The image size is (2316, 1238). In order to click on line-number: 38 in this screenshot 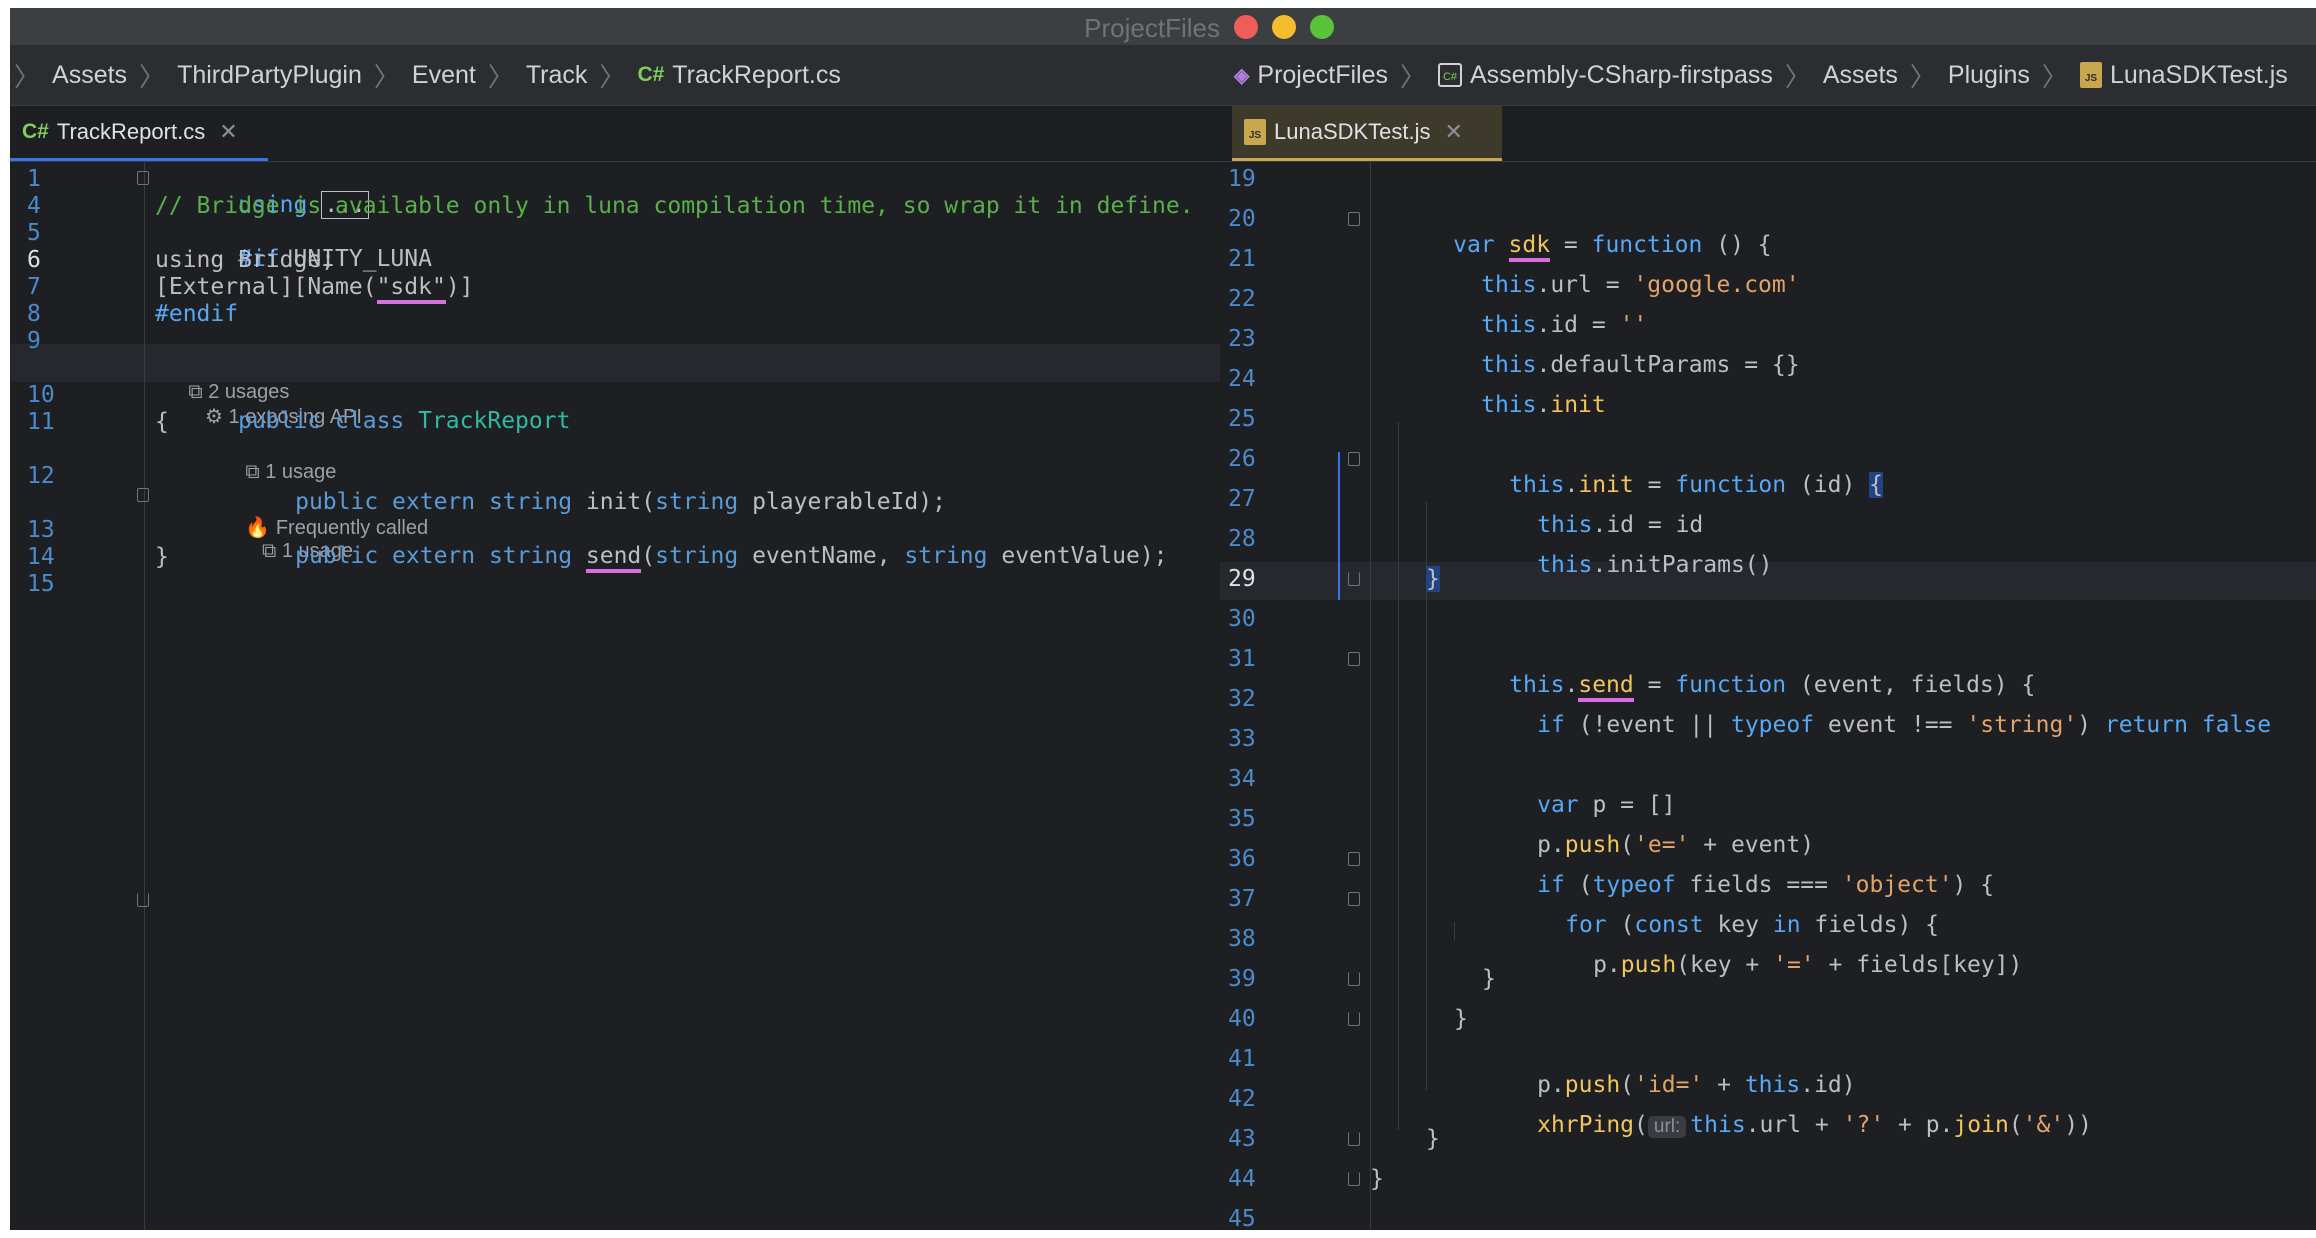, I will do `click(1242, 939)`.